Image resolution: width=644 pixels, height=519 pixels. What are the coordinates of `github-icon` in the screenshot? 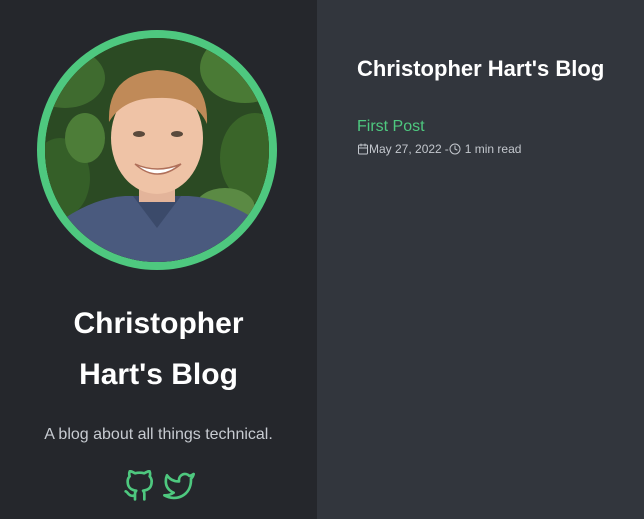 It's located at (138, 485).